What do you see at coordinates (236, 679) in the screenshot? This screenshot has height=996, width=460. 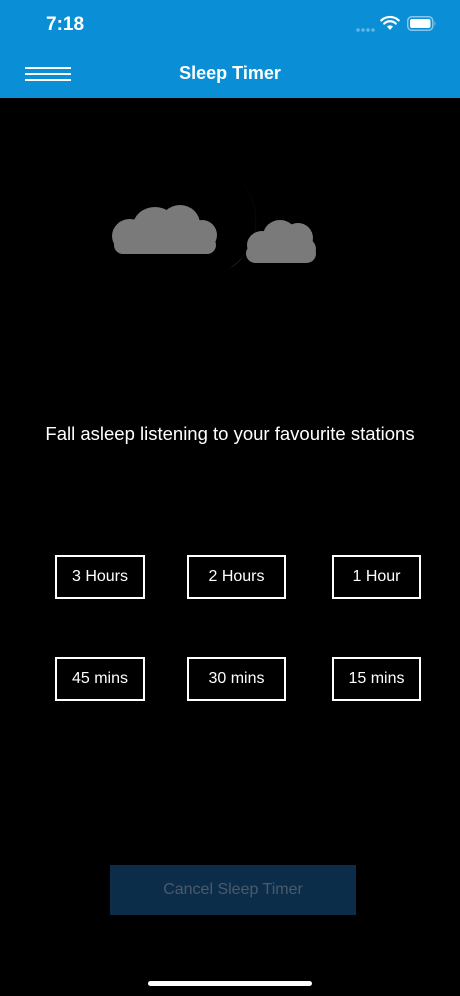 I see `timer-option-30-mins: 30 mins` at bounding box center [236, 679].